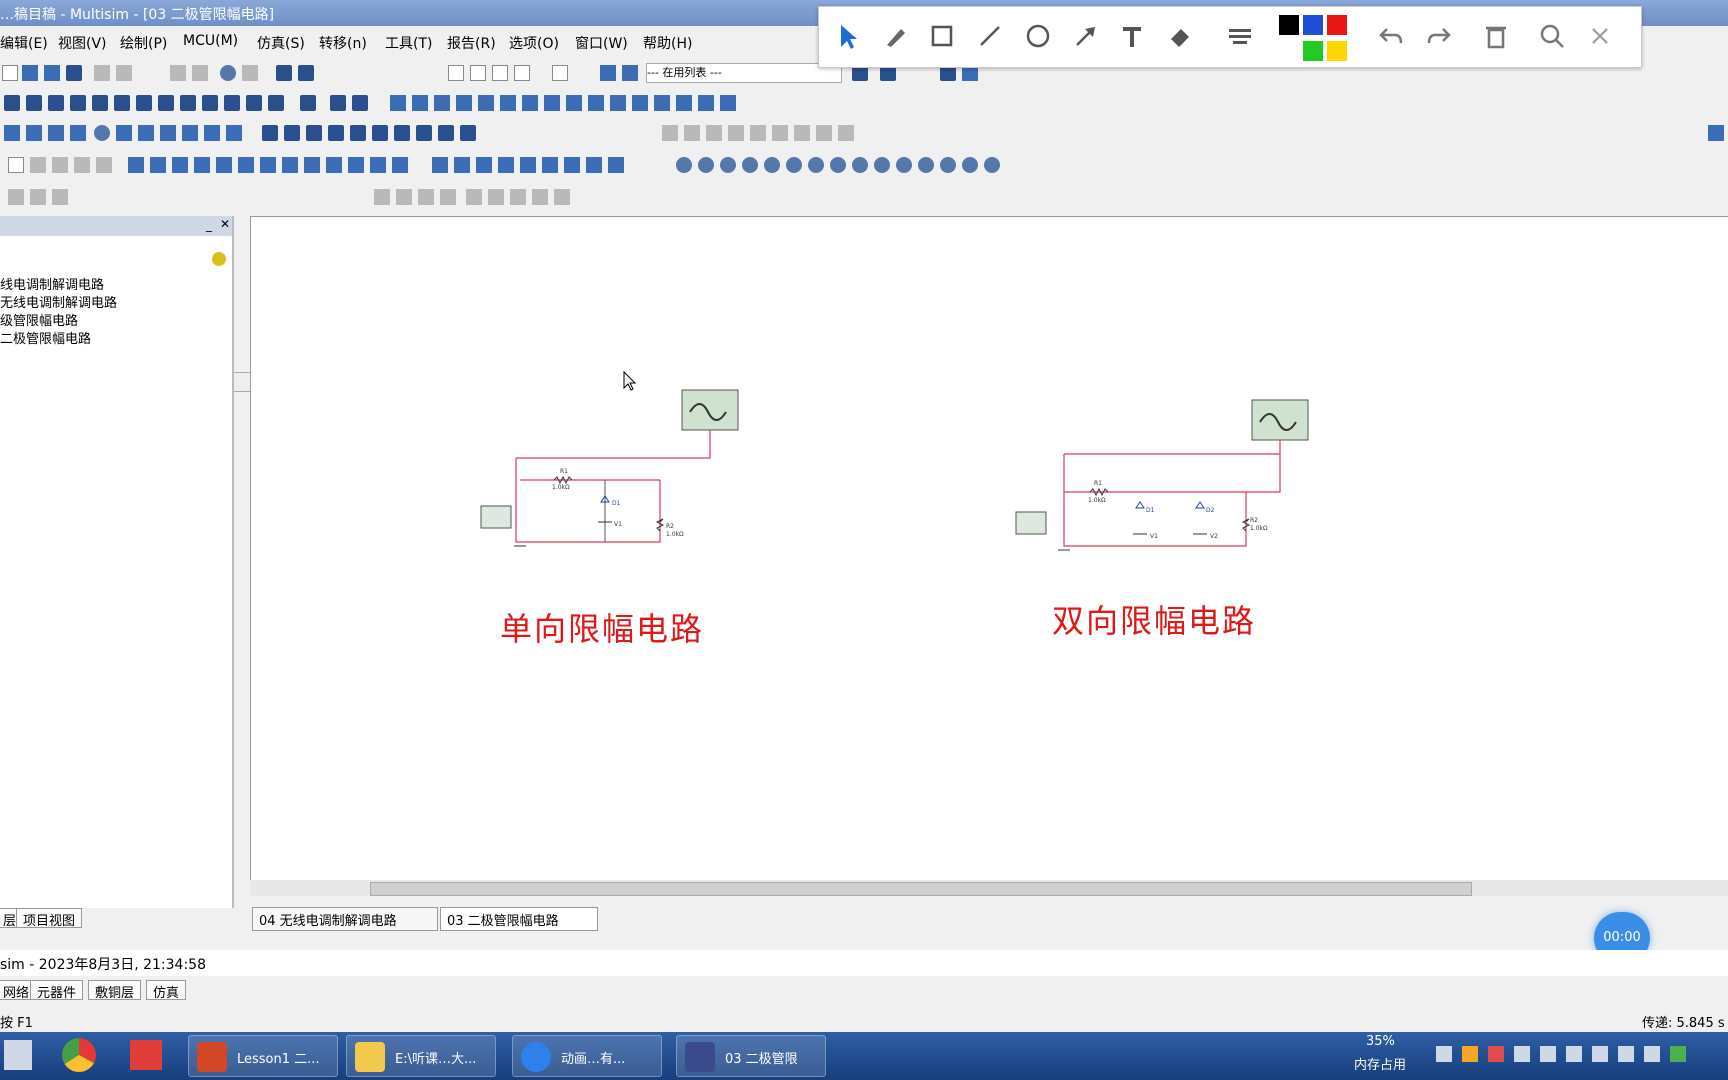  Describe the element at coordinates (522, 73) in the screenshot. I see `grapher-icon` at that location.